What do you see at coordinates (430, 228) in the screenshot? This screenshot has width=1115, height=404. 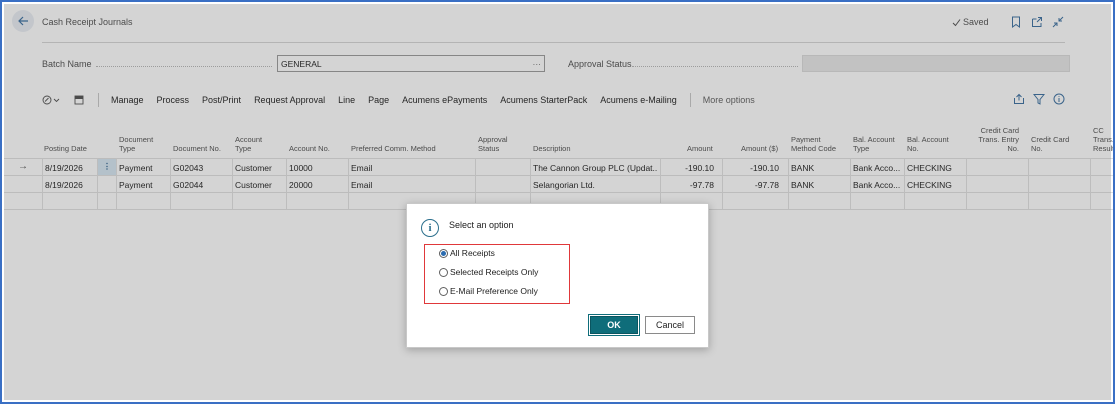 I see `info-icon: i` at bounding box center [430, 228].